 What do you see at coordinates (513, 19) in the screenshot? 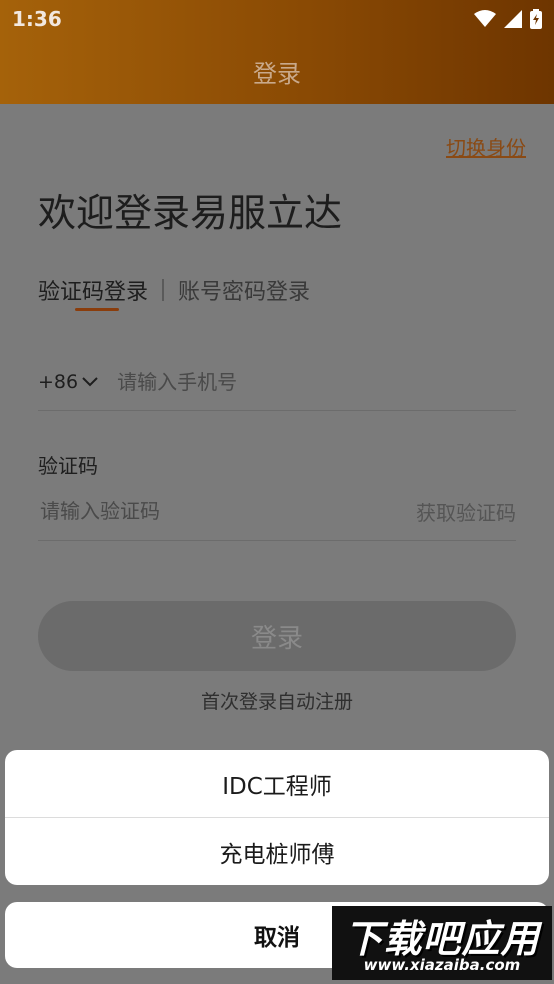
I see `signal-icon` at bounding box center [513, 19].